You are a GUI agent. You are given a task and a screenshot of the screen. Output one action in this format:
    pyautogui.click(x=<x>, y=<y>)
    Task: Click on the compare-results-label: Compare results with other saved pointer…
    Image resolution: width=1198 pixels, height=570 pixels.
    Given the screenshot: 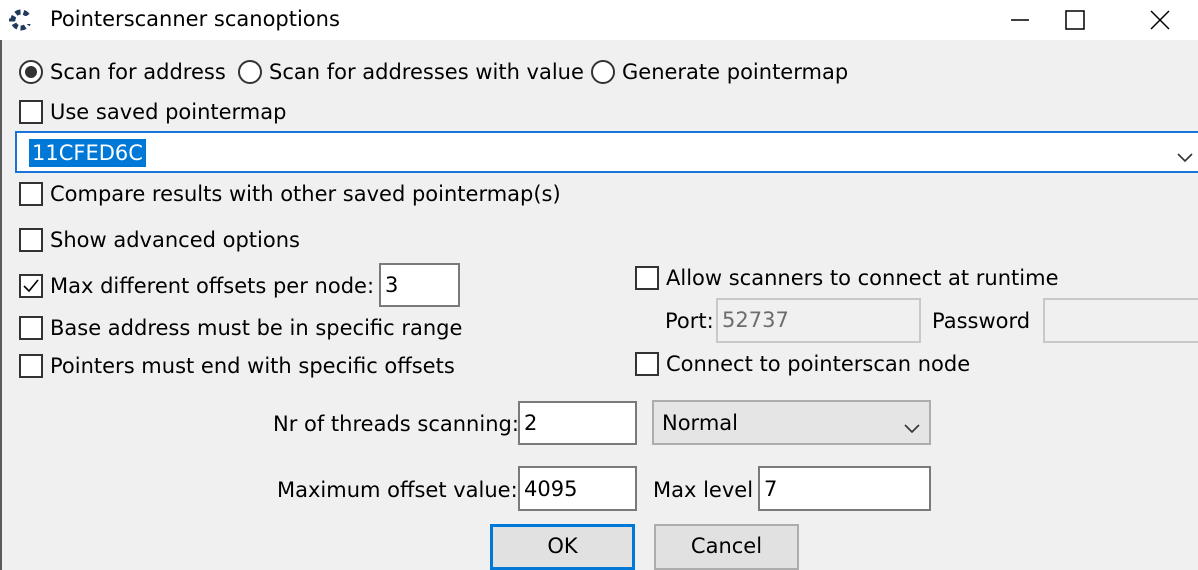 What is the action you would take?
    pyautogui.click(x=305, y=194)
    